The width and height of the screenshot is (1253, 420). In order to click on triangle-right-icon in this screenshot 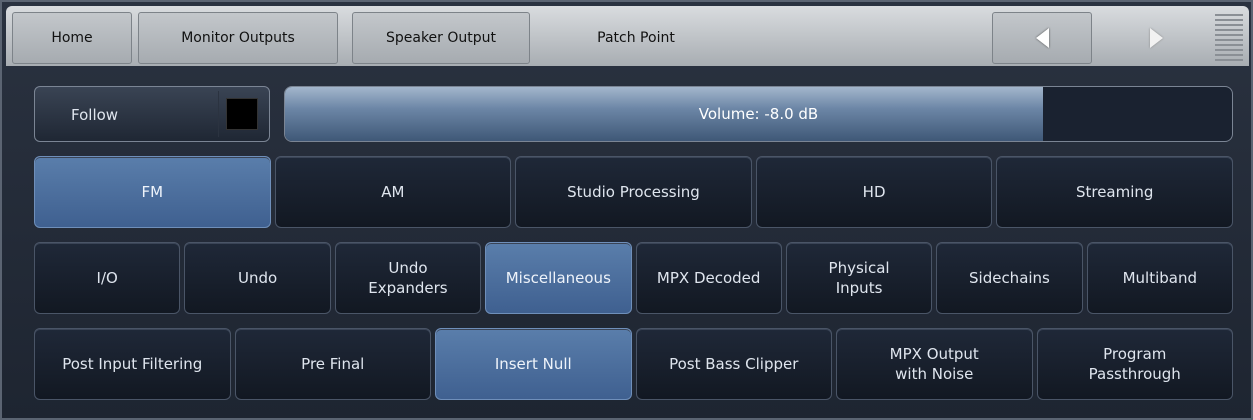, I will do `click(1156, 38)`.